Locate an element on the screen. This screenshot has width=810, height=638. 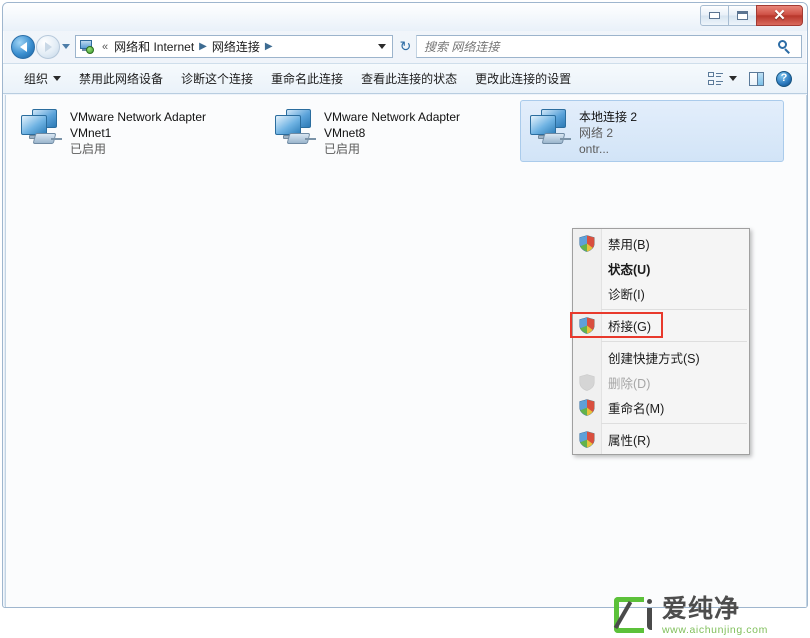
toolbar-item-diagnose: 诊断这个连接 is located at coordinates (217, 78).